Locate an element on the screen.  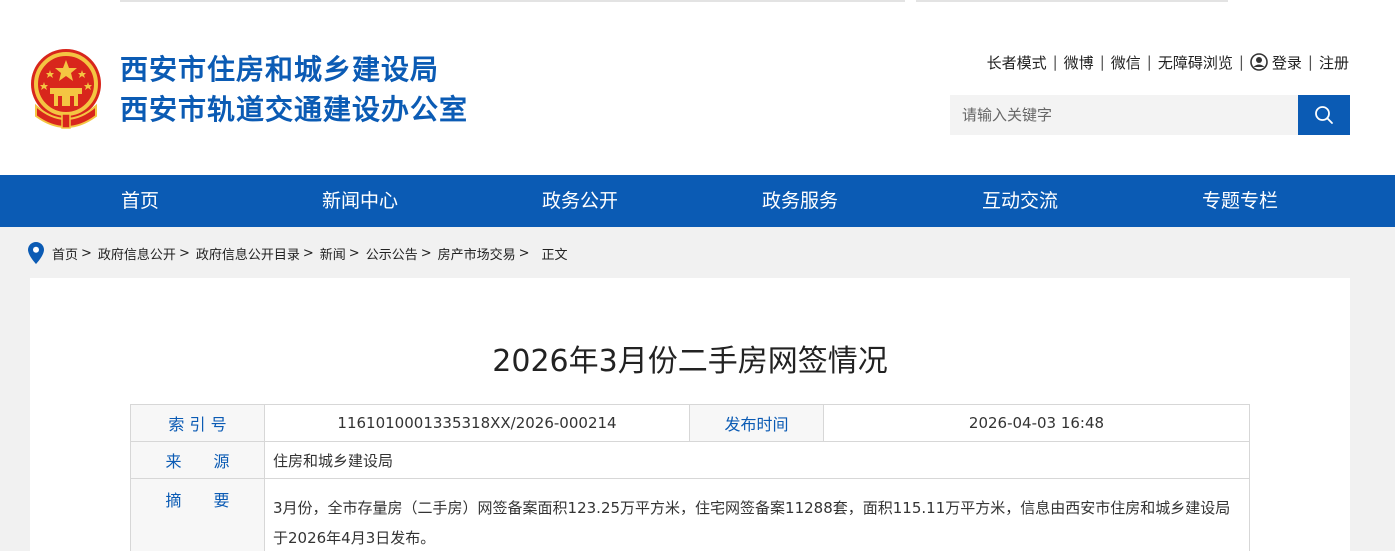
article-title: 2026年3月份二手房网签情况 is located at coordinates (690, 361).